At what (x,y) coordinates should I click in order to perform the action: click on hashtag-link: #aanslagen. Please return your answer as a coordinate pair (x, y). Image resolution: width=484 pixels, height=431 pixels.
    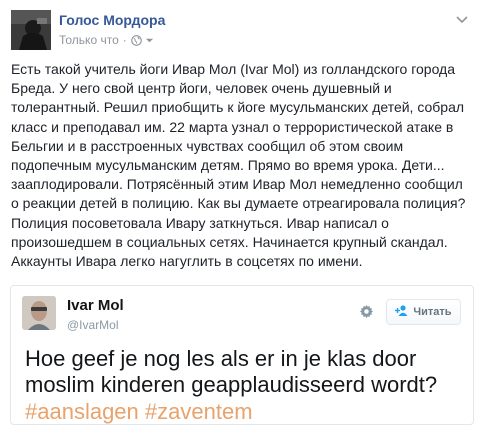
    Looking at the image, I should click on (82, 411).